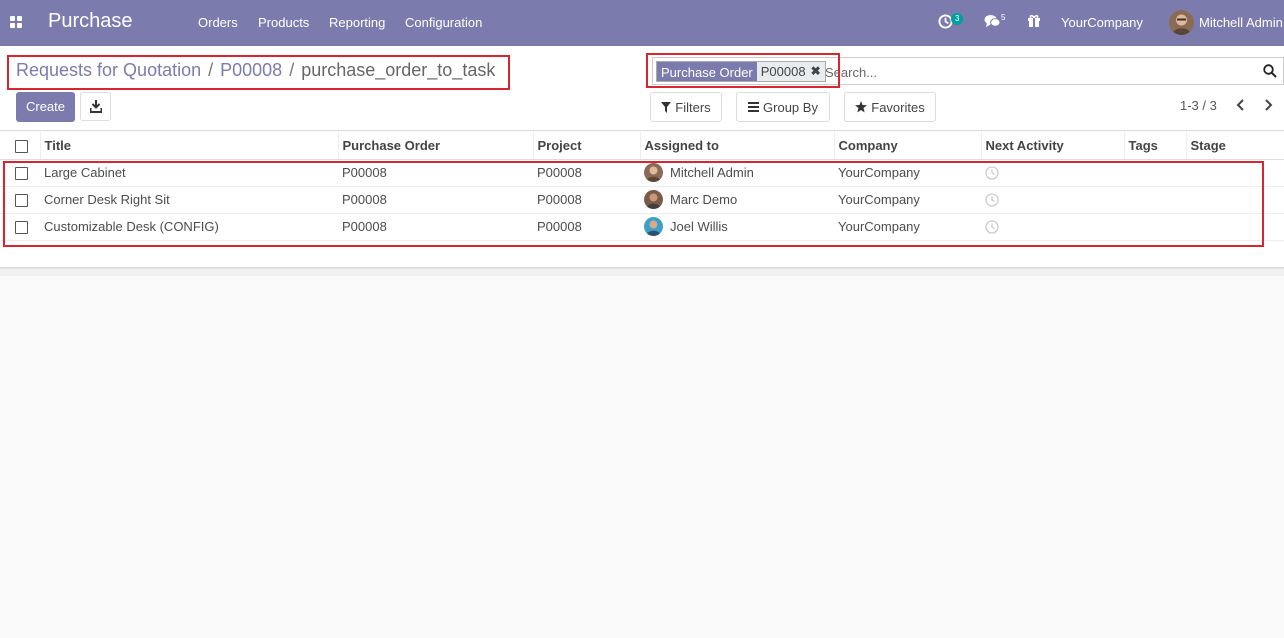  Describe the element at coordinates (45, 107) in the screenshot. I see `create-button: Create` at that location.